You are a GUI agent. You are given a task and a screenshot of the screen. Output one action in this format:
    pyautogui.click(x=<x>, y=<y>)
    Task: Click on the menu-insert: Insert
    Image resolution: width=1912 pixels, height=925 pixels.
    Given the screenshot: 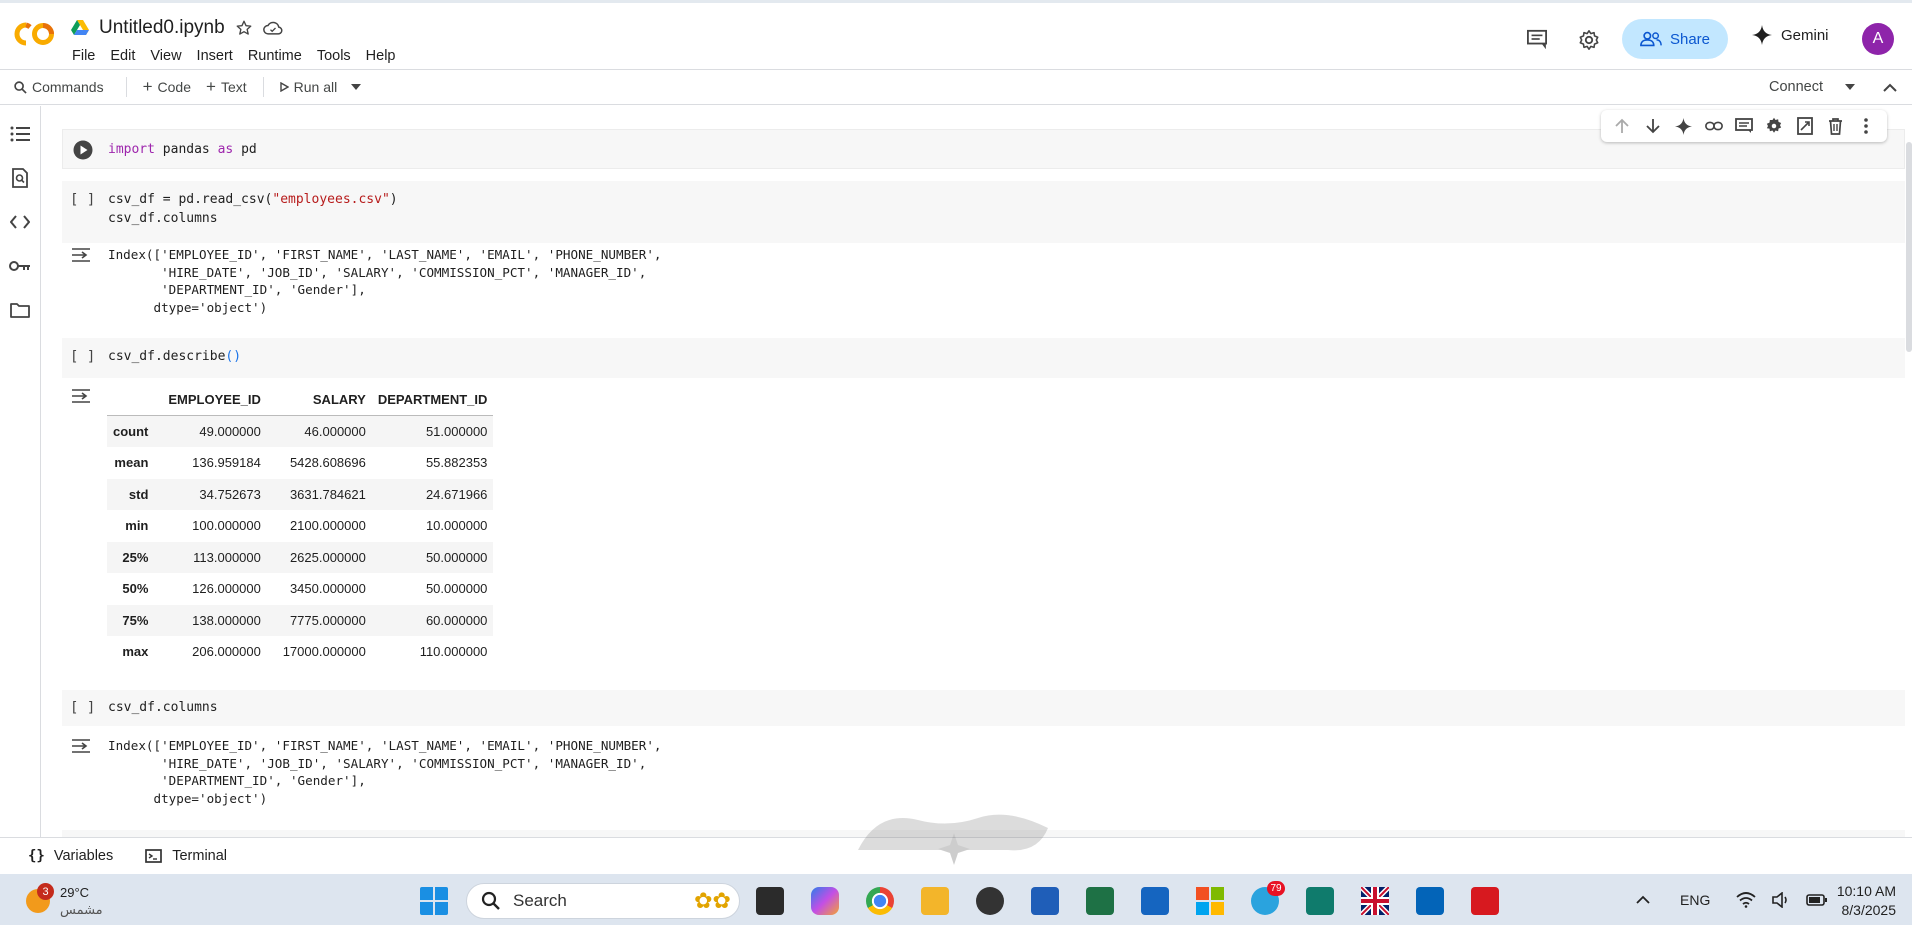 What is the action you would take?
    pyautogui.click(x=215, y=56)
    